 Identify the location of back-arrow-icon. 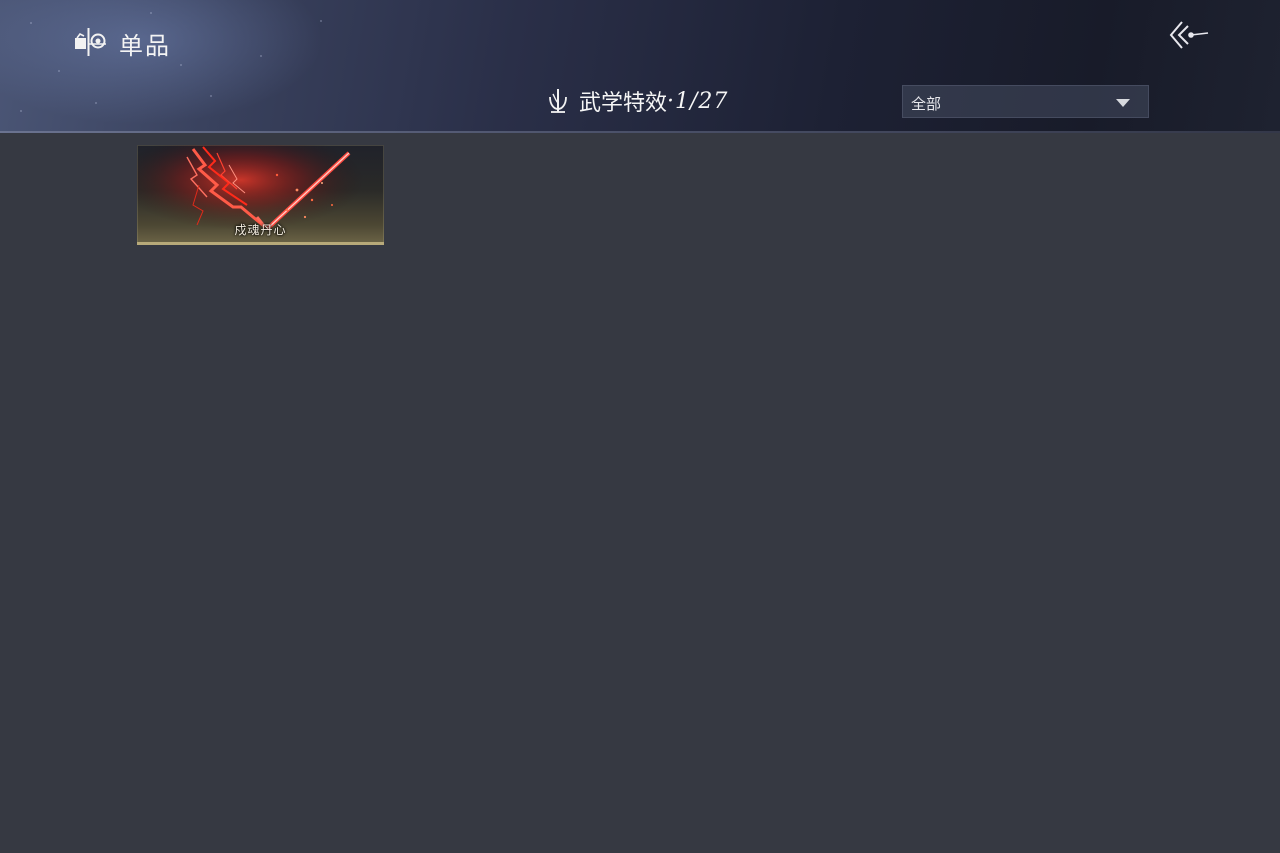
(1188, 35).